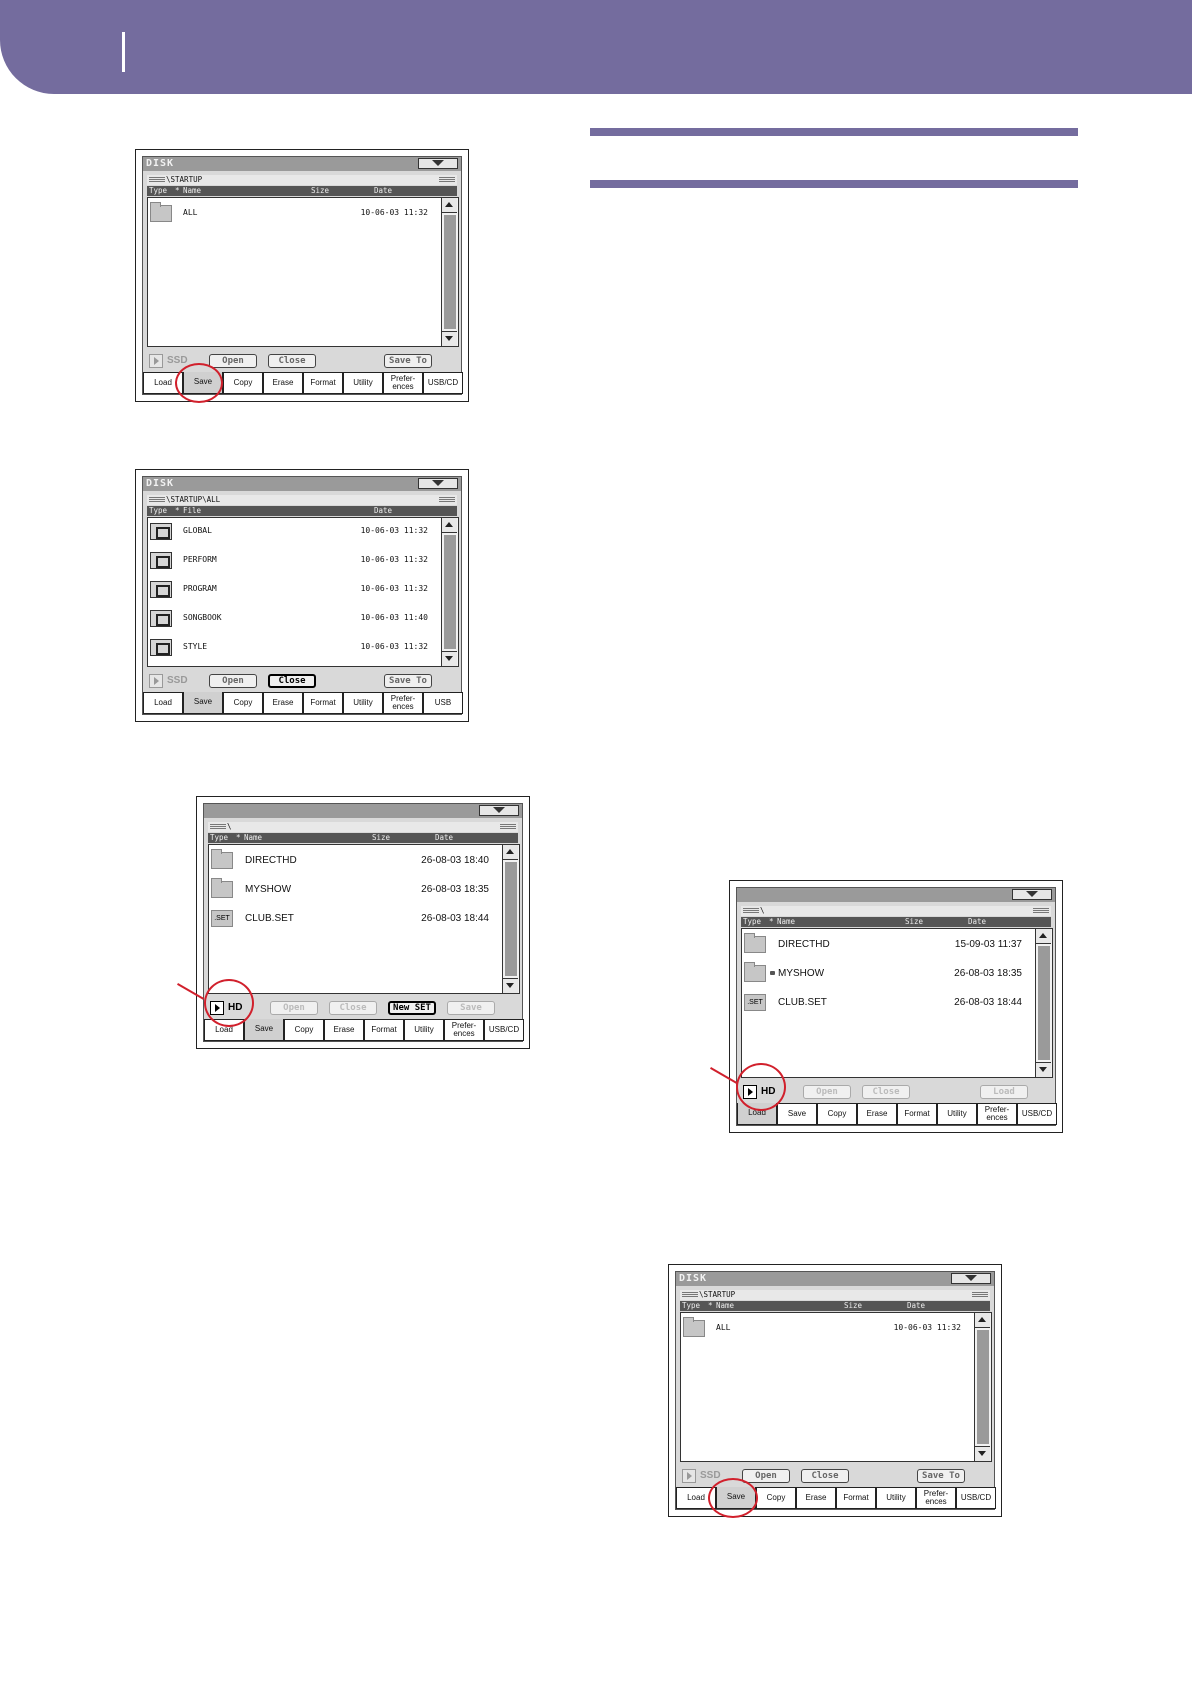 The image size is (1192, 1686). Describe the element at coordinates (412, 1008) in the screenshot. I see `new-set-button: New SET` at that location.